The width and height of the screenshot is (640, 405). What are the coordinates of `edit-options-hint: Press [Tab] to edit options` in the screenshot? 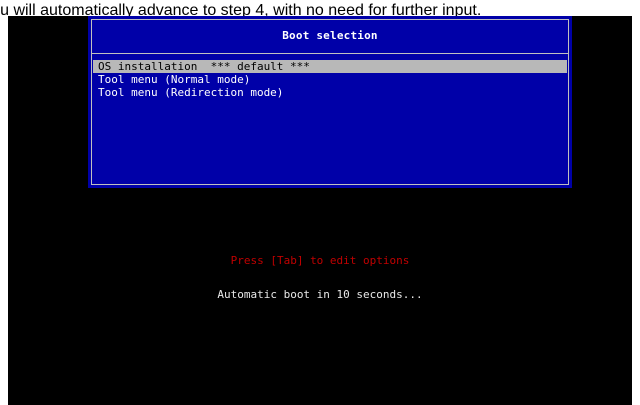 It's located at (320, 260).